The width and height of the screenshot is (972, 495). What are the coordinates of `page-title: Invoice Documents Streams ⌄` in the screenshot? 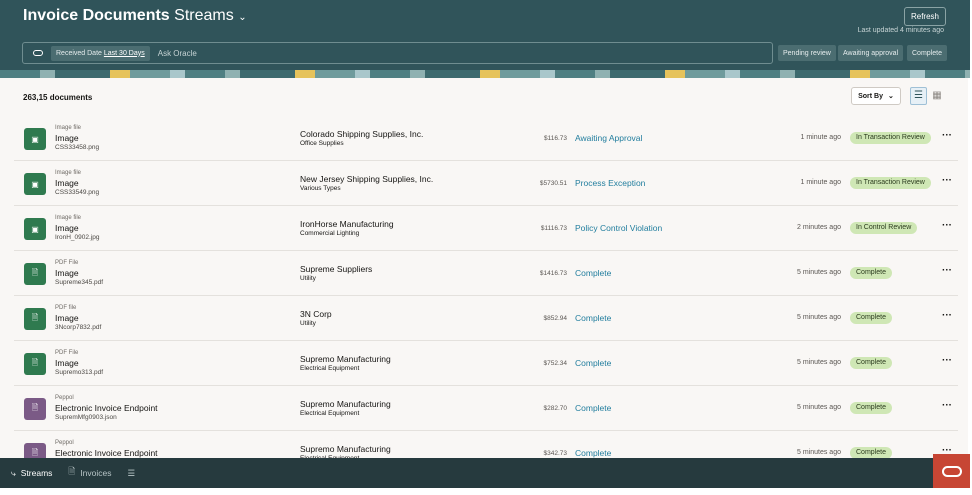 It's located at (135, 16).